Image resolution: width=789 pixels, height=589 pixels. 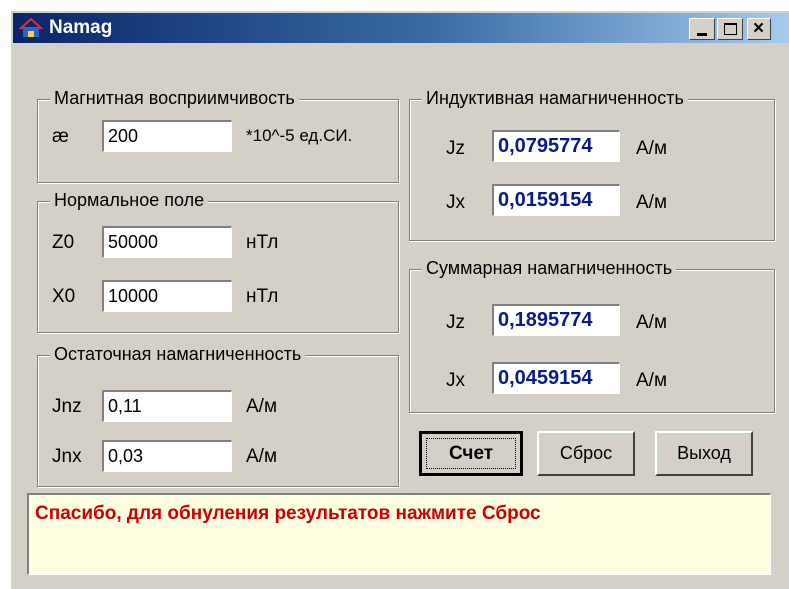 I want to click on close-button: ×, so click(x=759, y=29).